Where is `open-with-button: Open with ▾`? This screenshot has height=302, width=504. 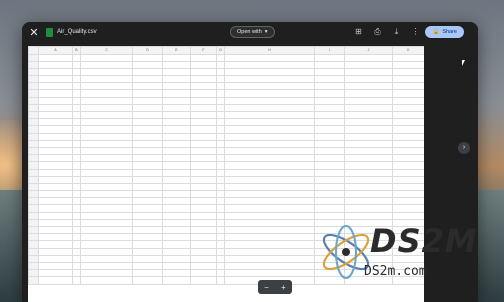
open-with-button: Open with ▾ is located at coordinates (252, 32).